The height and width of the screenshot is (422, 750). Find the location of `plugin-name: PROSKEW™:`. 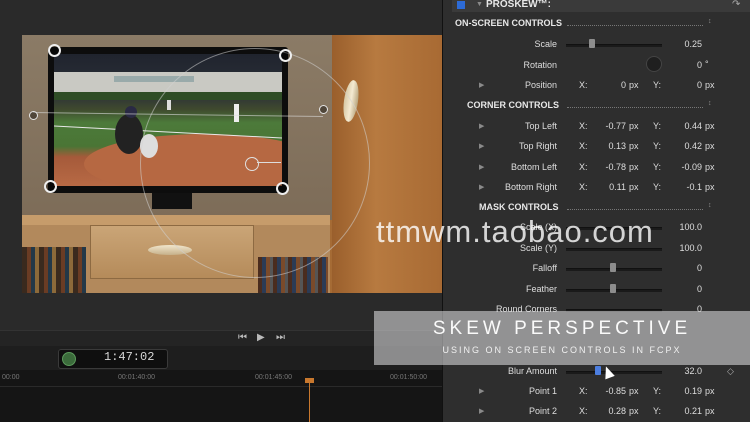

plugin-name: PROSKEW™: is located at coordinates (518, 5).